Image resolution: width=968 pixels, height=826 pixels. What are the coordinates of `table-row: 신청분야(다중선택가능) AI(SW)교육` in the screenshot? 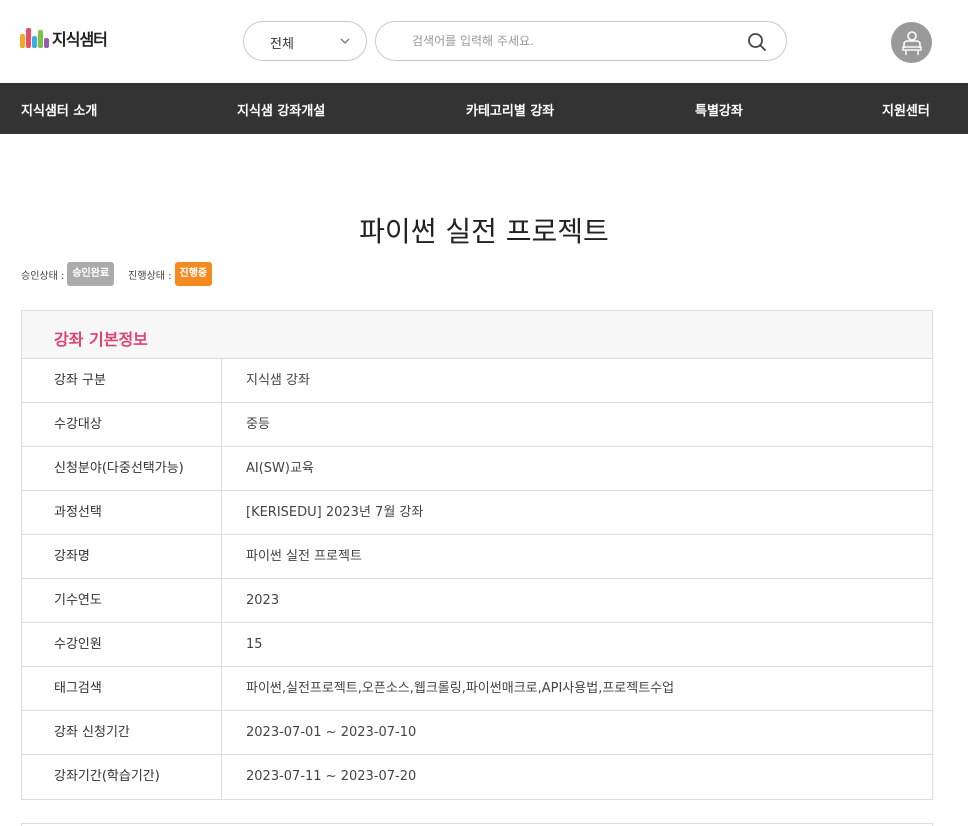 It's located at (477, 469).